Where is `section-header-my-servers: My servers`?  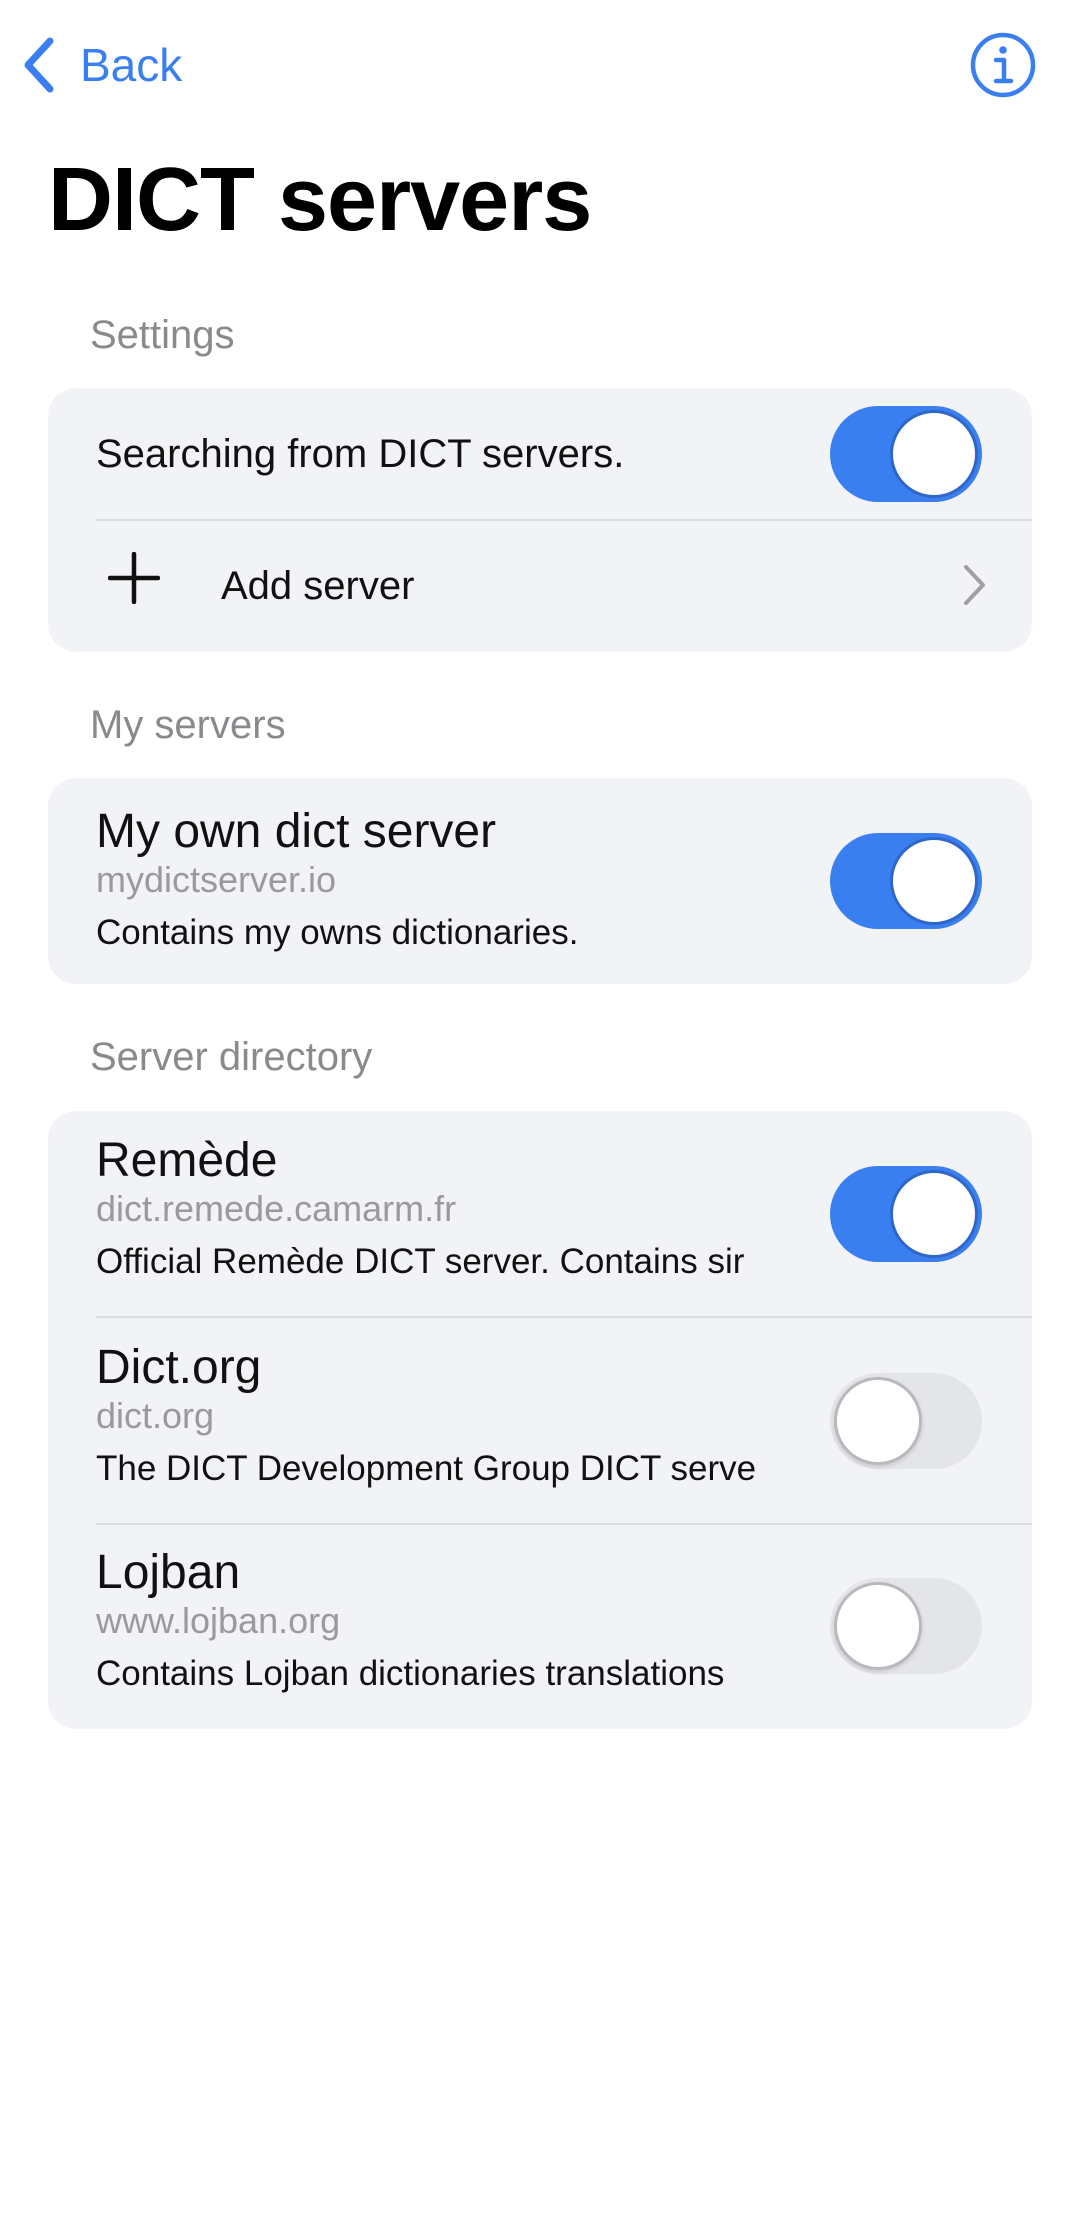
section-header-my-servers: My servers is located at coordinates (188, 725).